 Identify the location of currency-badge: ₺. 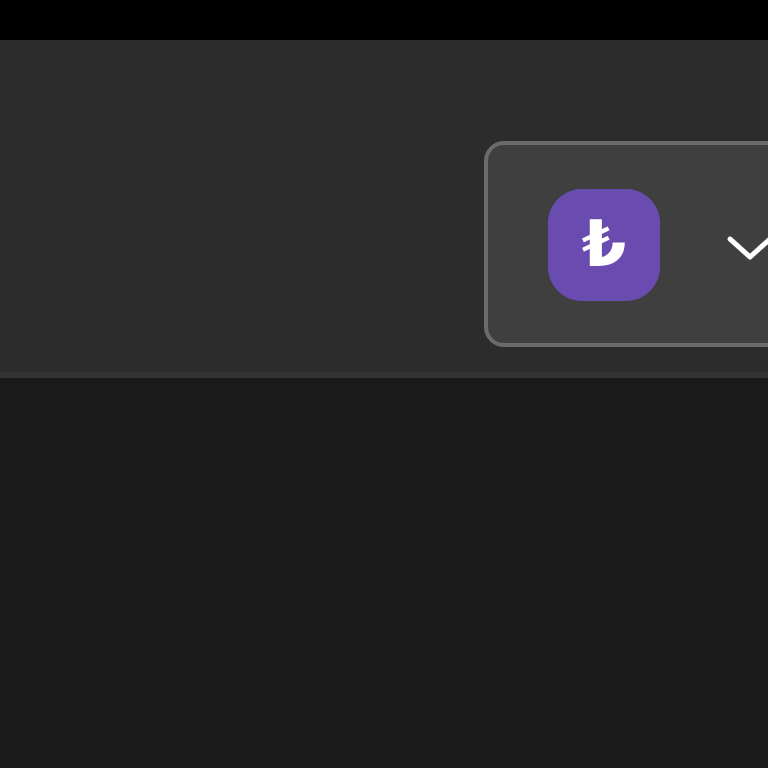
(604, 245).